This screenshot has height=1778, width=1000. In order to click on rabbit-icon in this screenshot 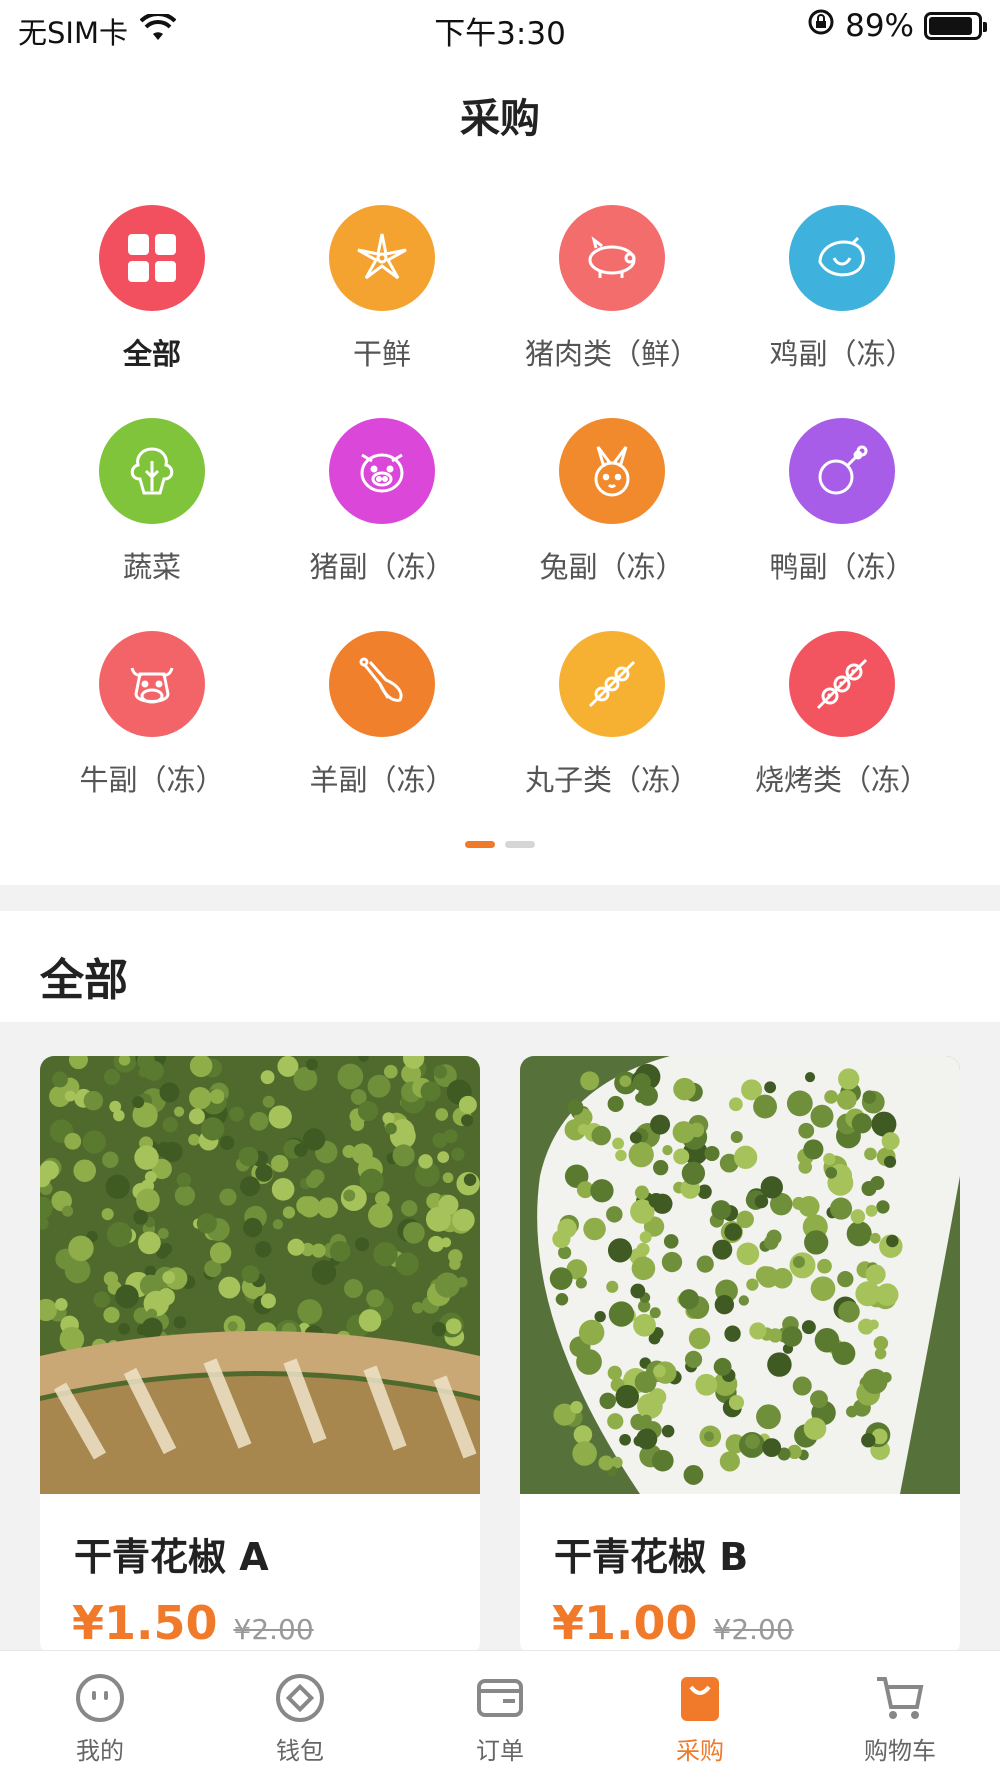, I will do `click(612, 471)`.